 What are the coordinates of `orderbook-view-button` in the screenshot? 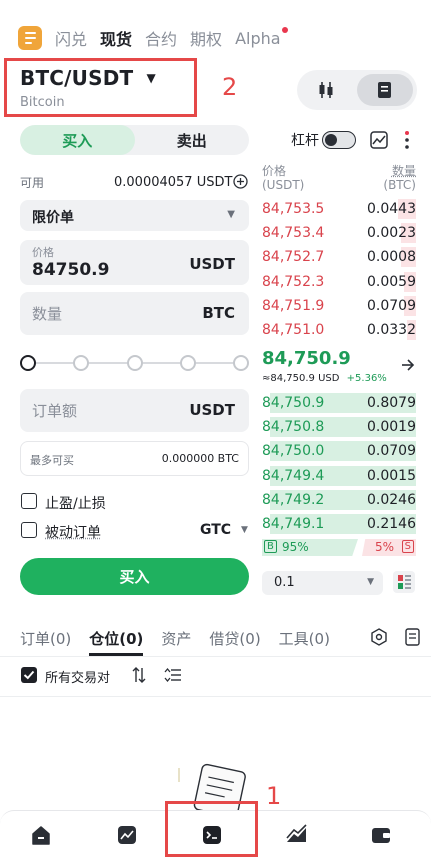 It's located at (385, 90).